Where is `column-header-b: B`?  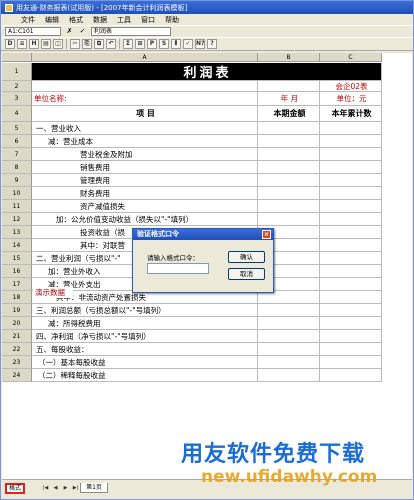
column-header-b: B is located at coordinates (289, 57).